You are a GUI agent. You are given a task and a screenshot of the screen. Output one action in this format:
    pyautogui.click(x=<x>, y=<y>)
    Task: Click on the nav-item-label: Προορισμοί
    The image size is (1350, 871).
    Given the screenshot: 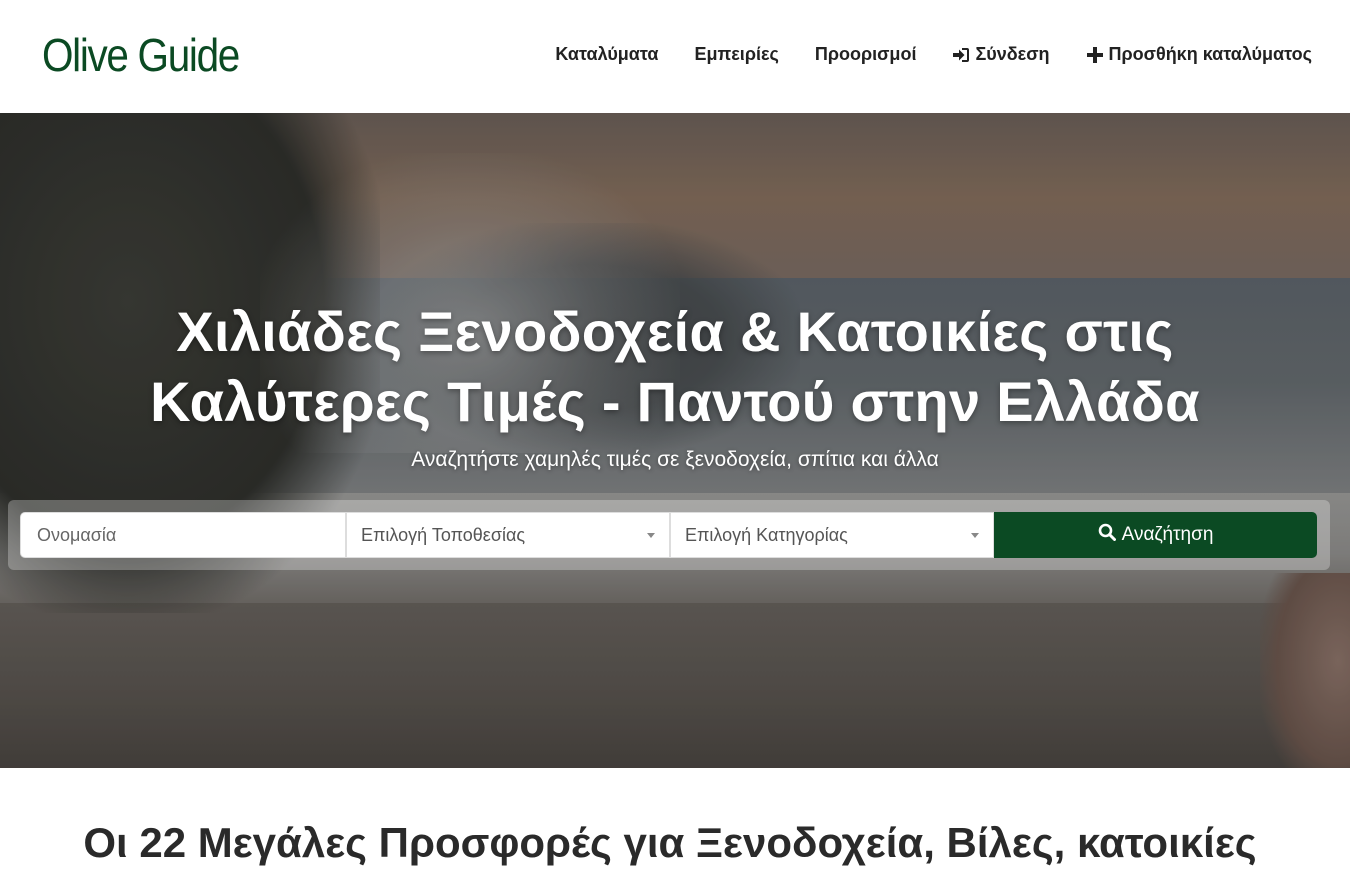 What is the action you would take?
    pyautogui.click(x=865, y=54)
    